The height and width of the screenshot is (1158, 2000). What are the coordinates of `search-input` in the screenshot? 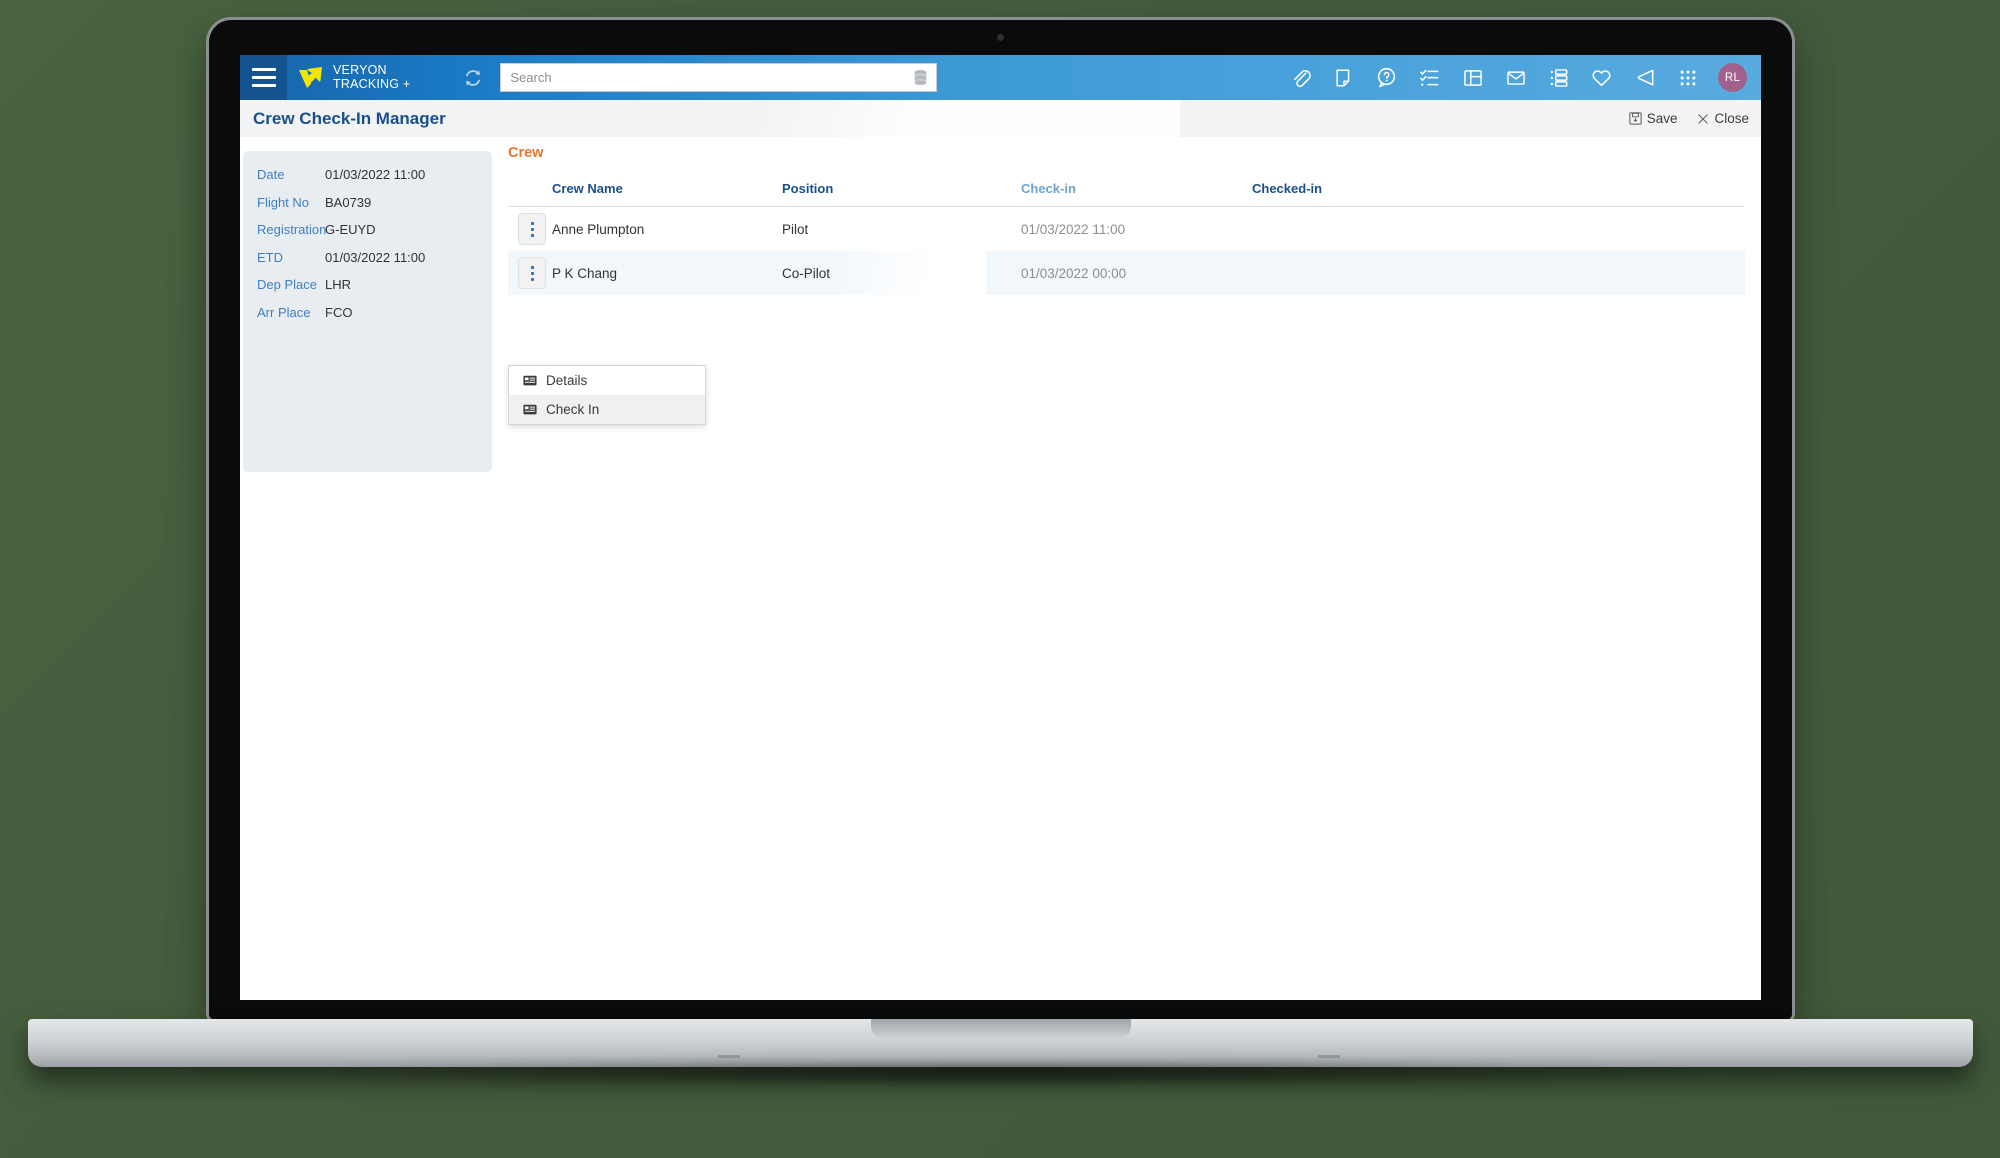 It's located at (719, 77).